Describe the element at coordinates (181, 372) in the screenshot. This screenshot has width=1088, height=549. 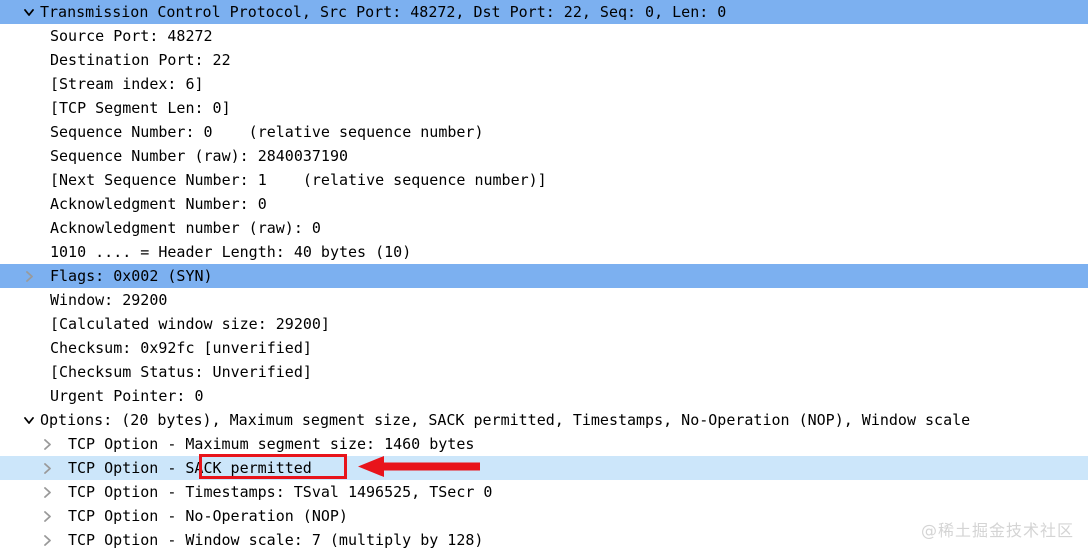
I see `tree-row-checksum-status-label: [Checksum Status: Unverified]` at that location.